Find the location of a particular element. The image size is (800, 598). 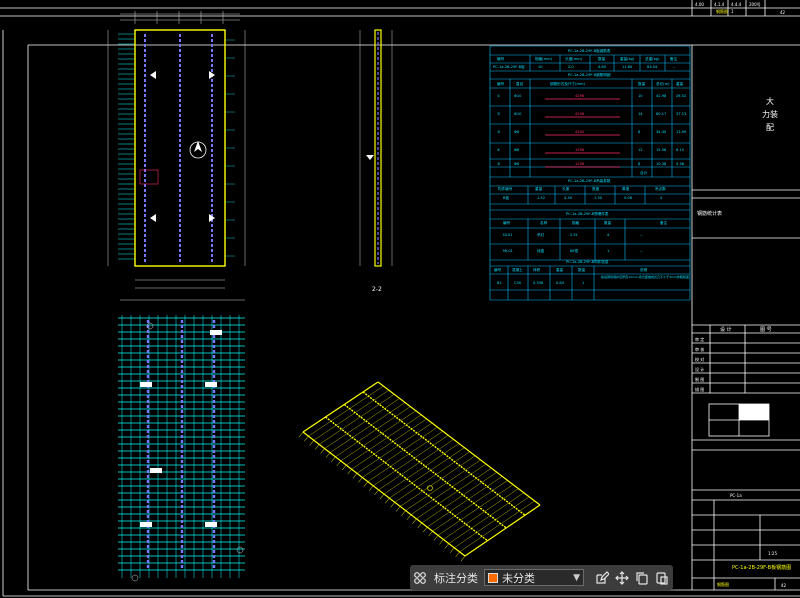

table4-header: 备注 is located at coordinates (664, 222).